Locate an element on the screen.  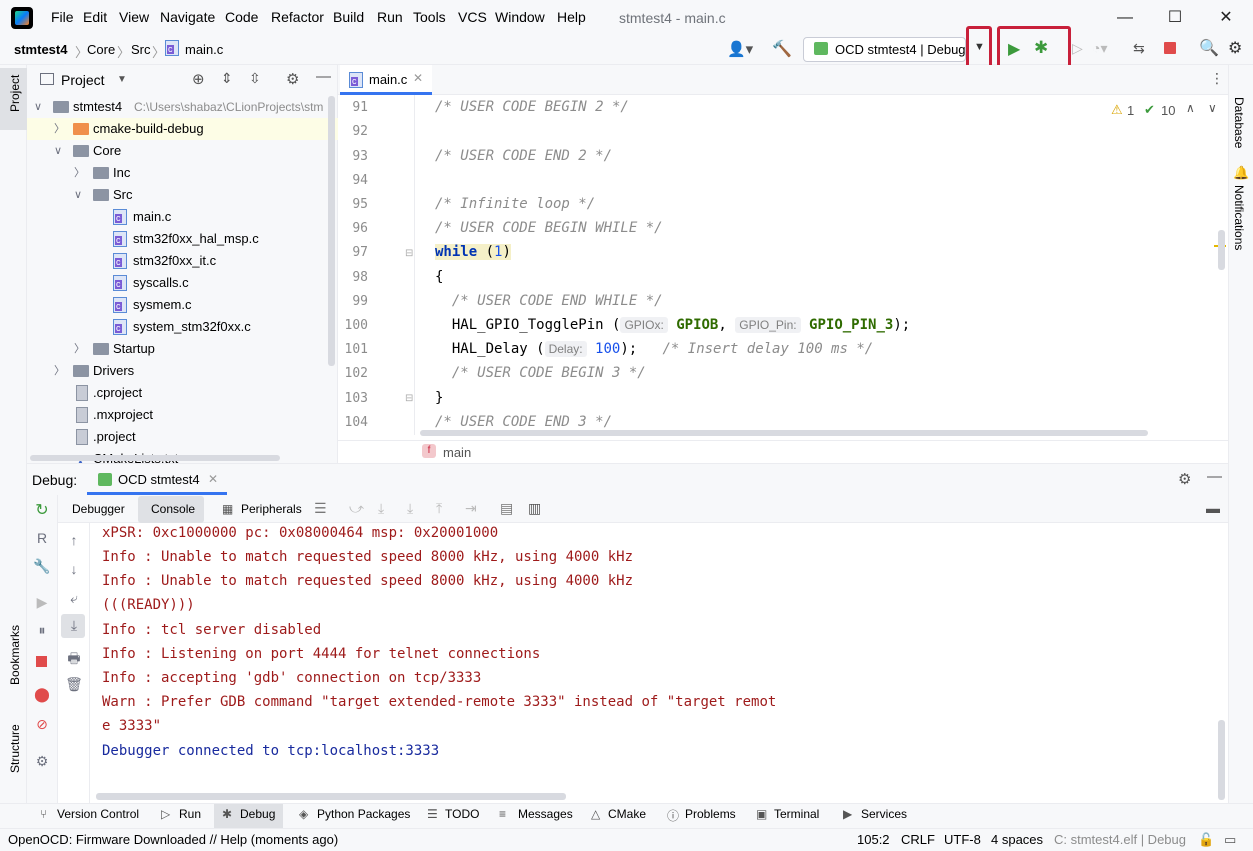
profile-icon: ◔▾ is located at coordinates (1099, 48).